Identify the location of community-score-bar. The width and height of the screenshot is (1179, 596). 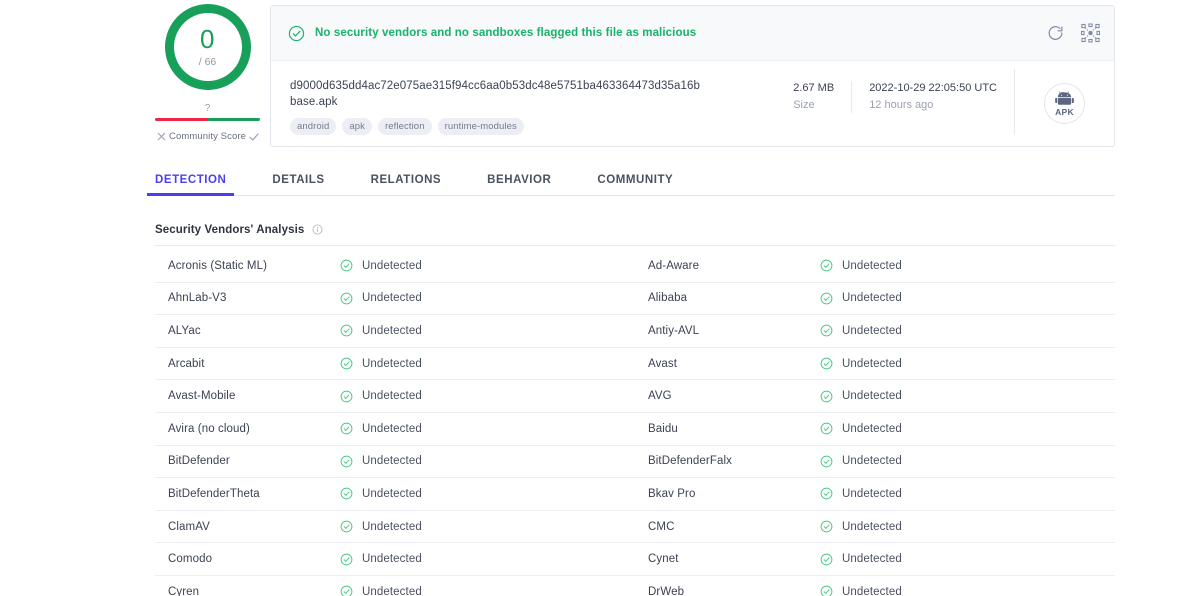
(207, 119).